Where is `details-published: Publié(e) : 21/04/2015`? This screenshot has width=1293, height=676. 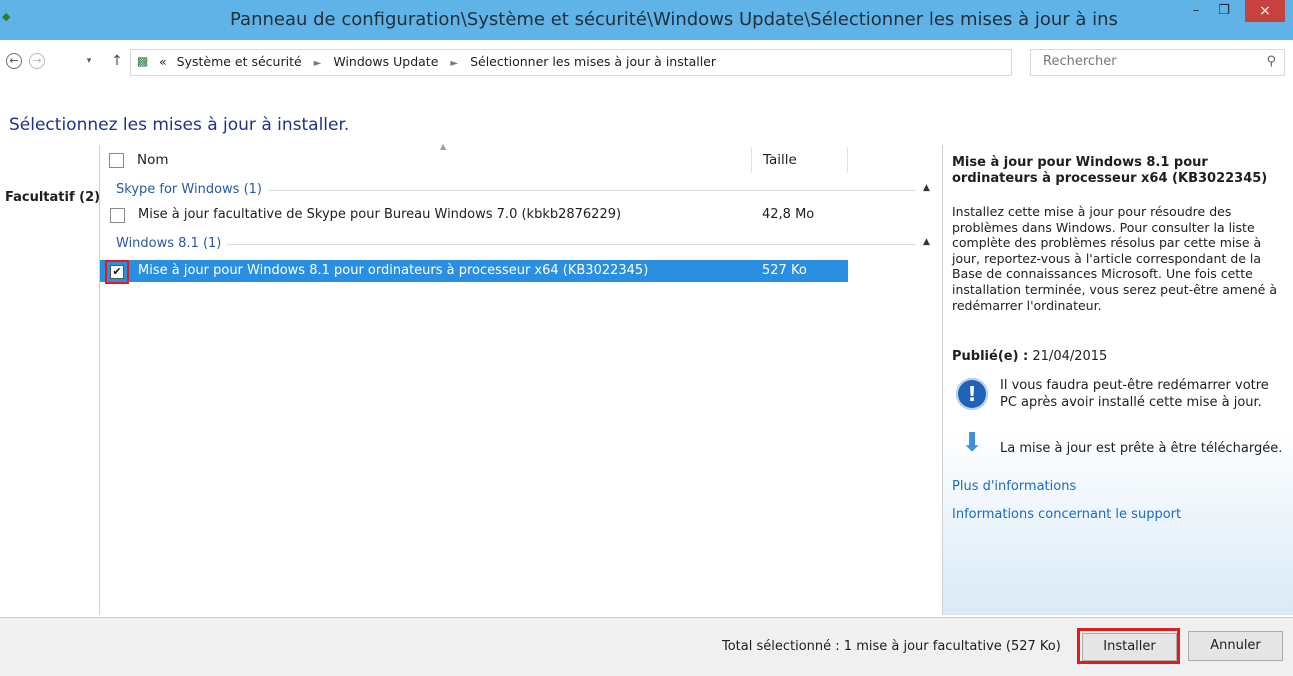
details-published: Publié(e) : 21/04/2015 is located at coordinates (1029, 356).